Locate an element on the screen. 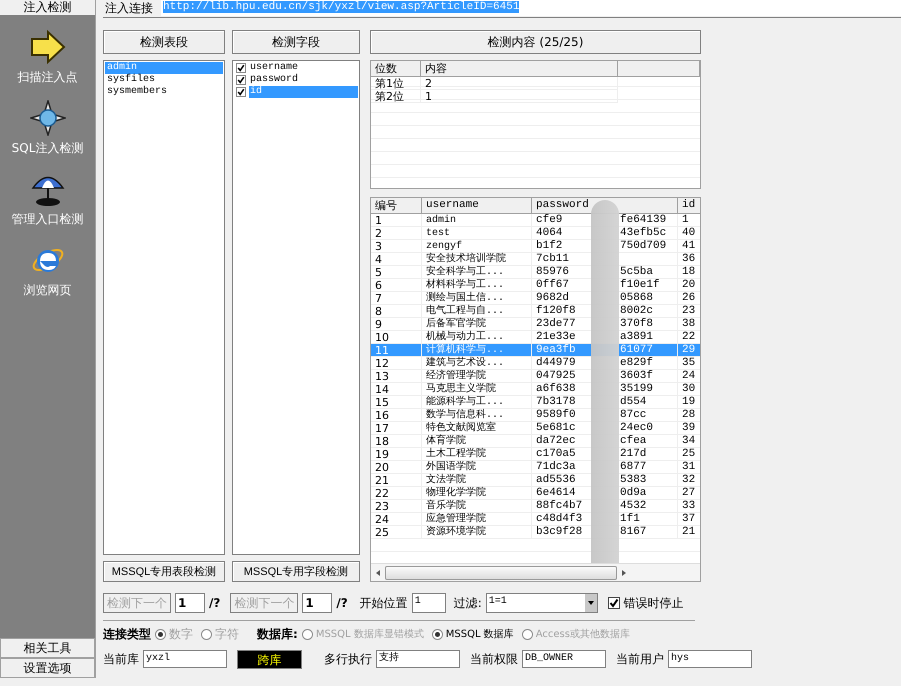 The image size is (901, 686). column-header: username is located at coordinates (477, 205).